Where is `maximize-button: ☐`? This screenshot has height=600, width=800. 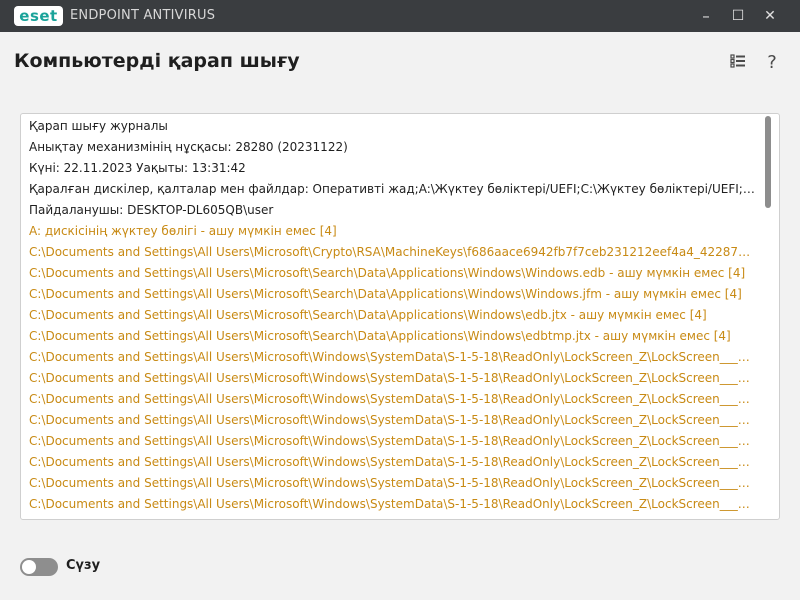
maximize-button: ☐ is located at coordinates (738, 16).